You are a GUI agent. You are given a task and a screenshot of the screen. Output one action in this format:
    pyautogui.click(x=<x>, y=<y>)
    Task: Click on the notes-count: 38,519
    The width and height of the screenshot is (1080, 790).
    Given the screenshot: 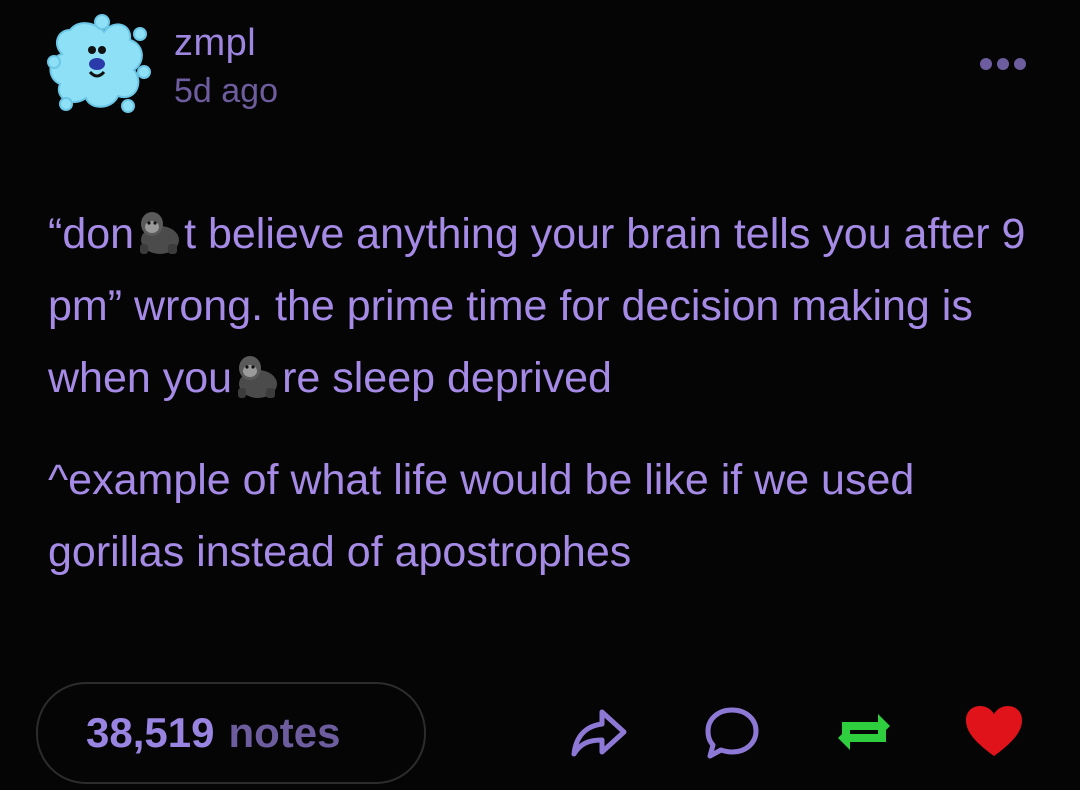 What is the action you would take?
    pyautogui.click(x=150, y=732)
    